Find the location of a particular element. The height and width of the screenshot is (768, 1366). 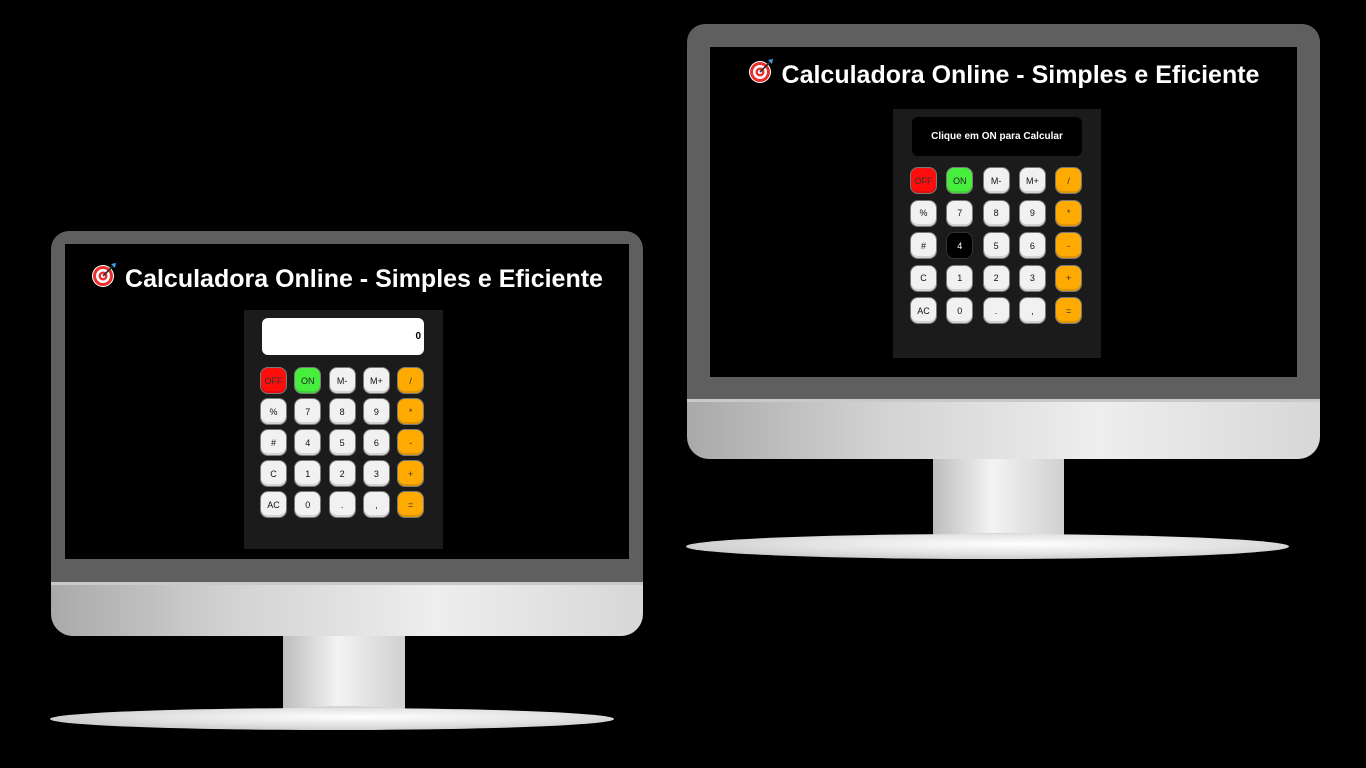

calculator: 0 OFF ON M- M+ /% 7 8 9 * #4 5 6- C 1 2 3 + AC 0., = is located at coordinates (343, 429).